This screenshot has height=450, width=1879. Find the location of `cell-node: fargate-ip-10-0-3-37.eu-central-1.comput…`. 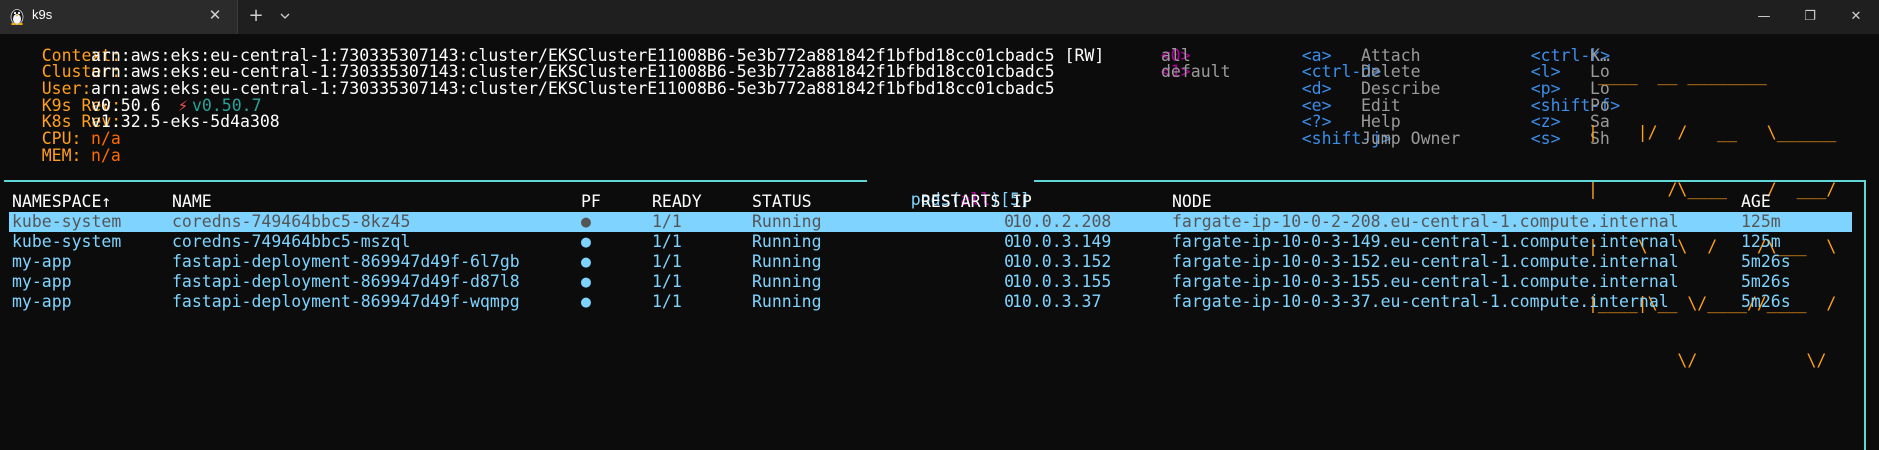

cell-node: fargate-ip-10-0-3-37.eu-central-1.comput… is located at coordinates (1420, 301).